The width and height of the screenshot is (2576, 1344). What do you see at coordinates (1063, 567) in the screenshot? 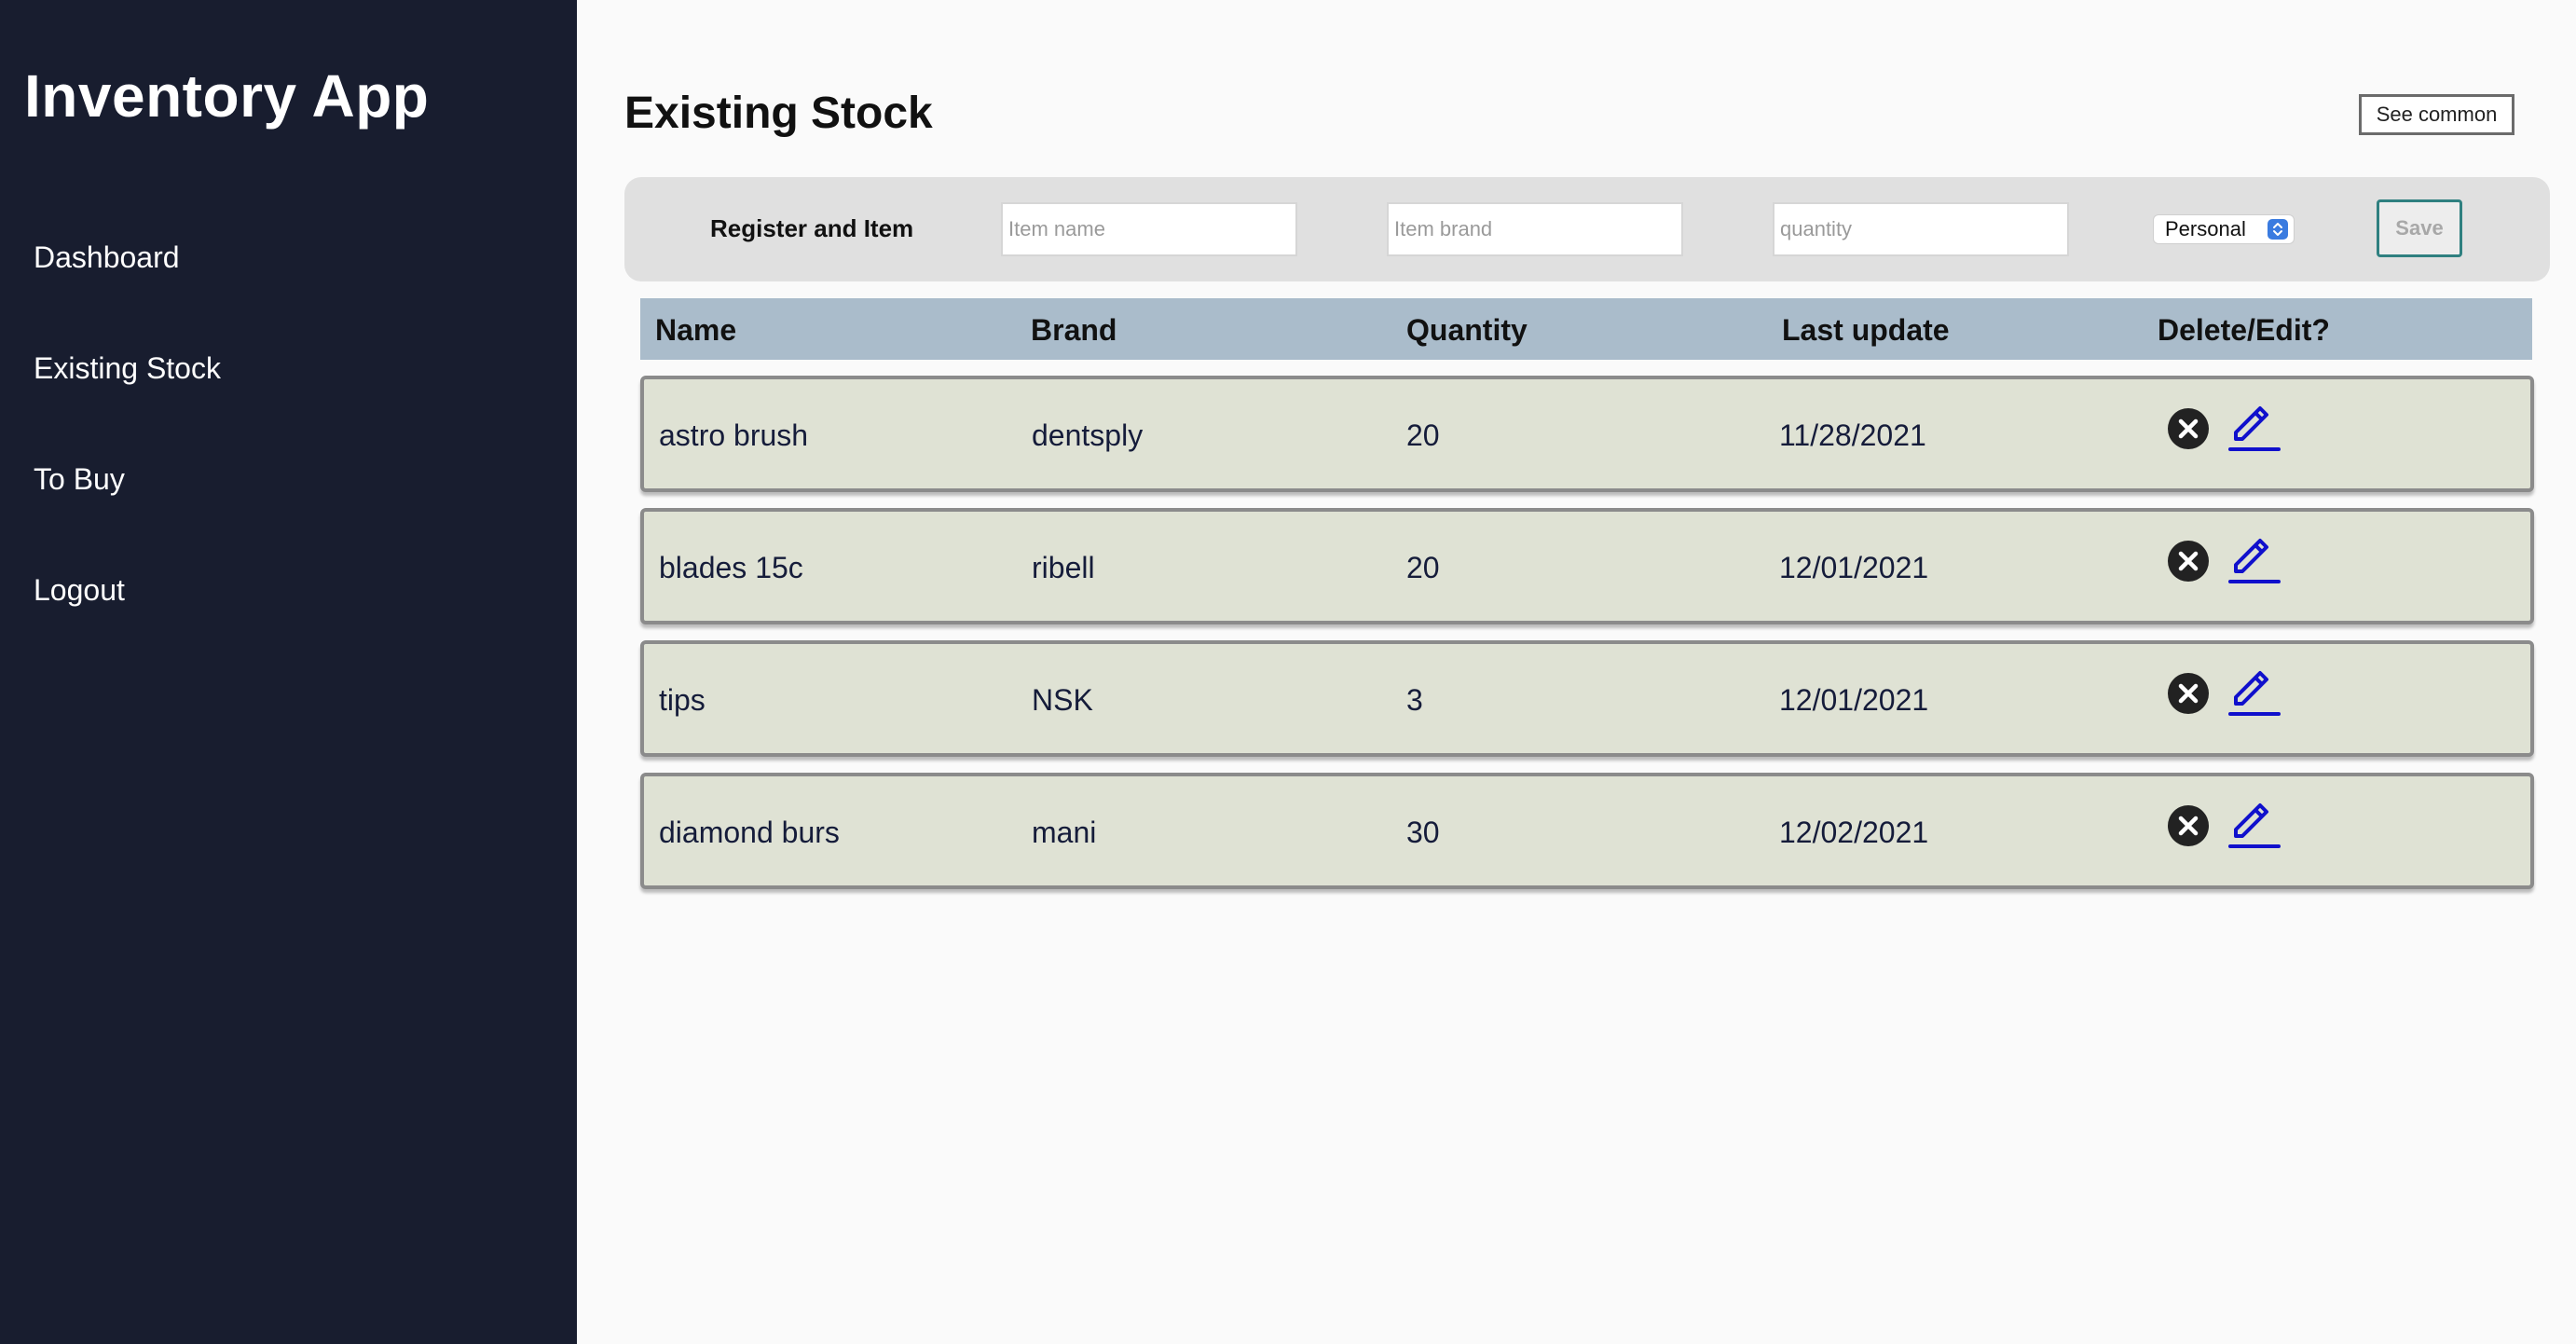
I see `cell-brand: ribell` at bounding box center [1063, 567].